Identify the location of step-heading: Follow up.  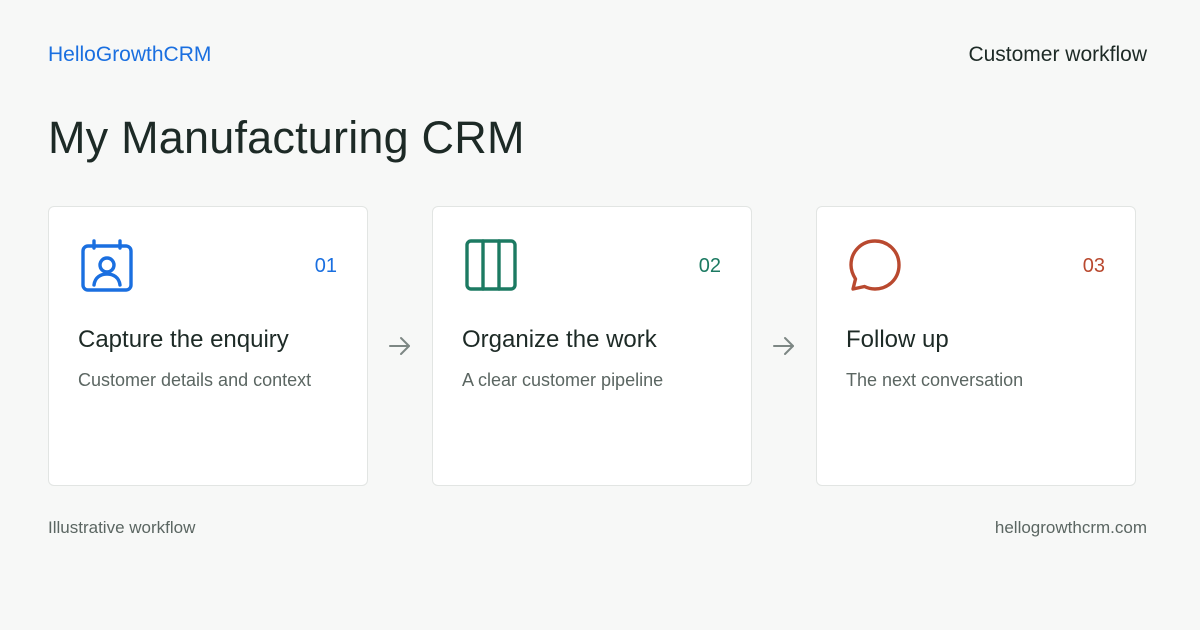
(897, 339).